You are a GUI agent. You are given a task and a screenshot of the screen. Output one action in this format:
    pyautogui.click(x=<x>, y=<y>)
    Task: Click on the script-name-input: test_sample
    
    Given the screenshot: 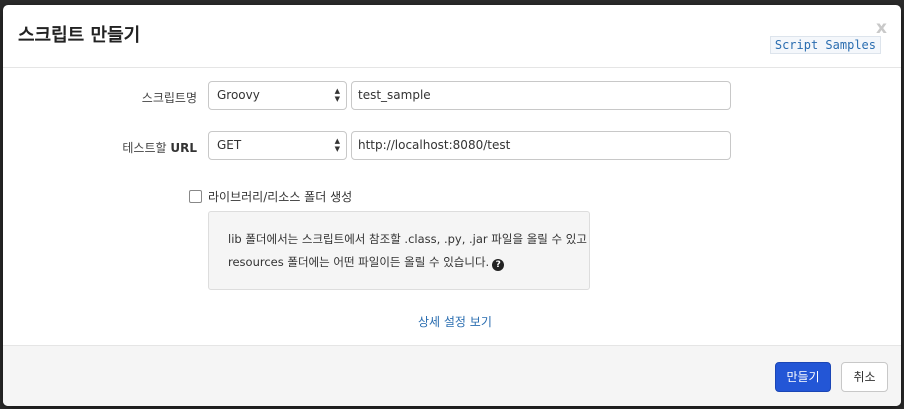 What is the action you would take?
    pyautogui.click(x=541, y=95)
    